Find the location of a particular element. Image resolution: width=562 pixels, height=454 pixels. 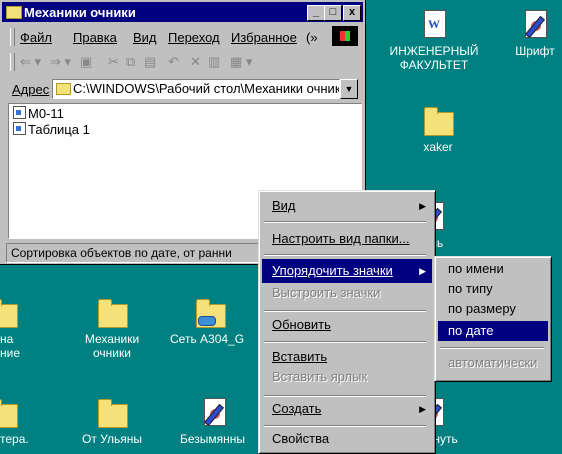

delete-button: ✕ is located at coordinates (195, 62).